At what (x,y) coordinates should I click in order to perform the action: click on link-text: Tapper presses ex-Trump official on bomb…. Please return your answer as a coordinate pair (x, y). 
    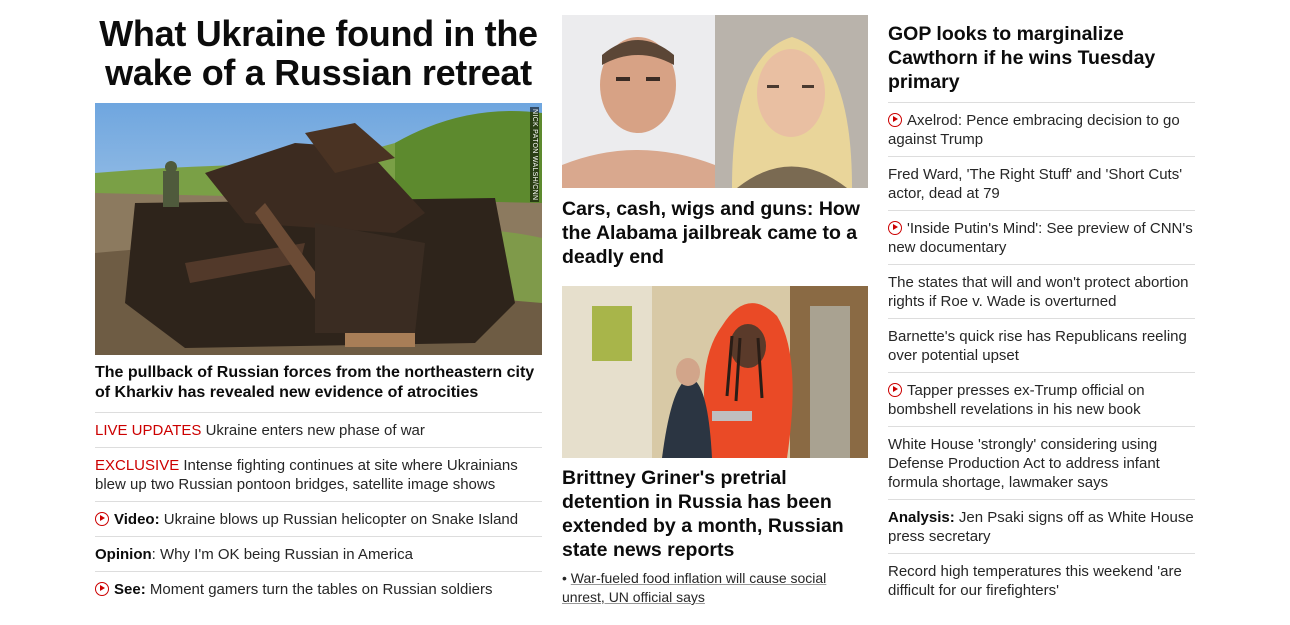
    Looking at the image, I should click on (1016, 400).